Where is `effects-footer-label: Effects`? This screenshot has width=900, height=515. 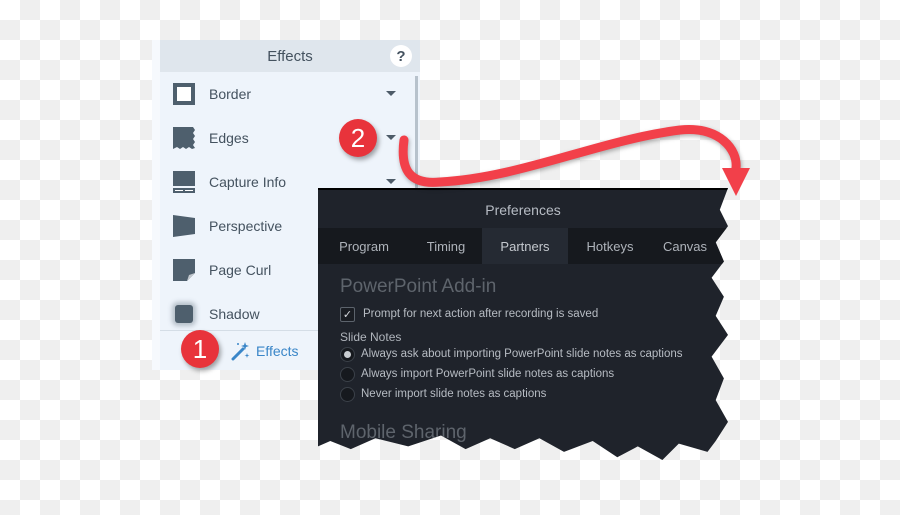 effects-footer-label: Effects is located at coordinates (277, 350).